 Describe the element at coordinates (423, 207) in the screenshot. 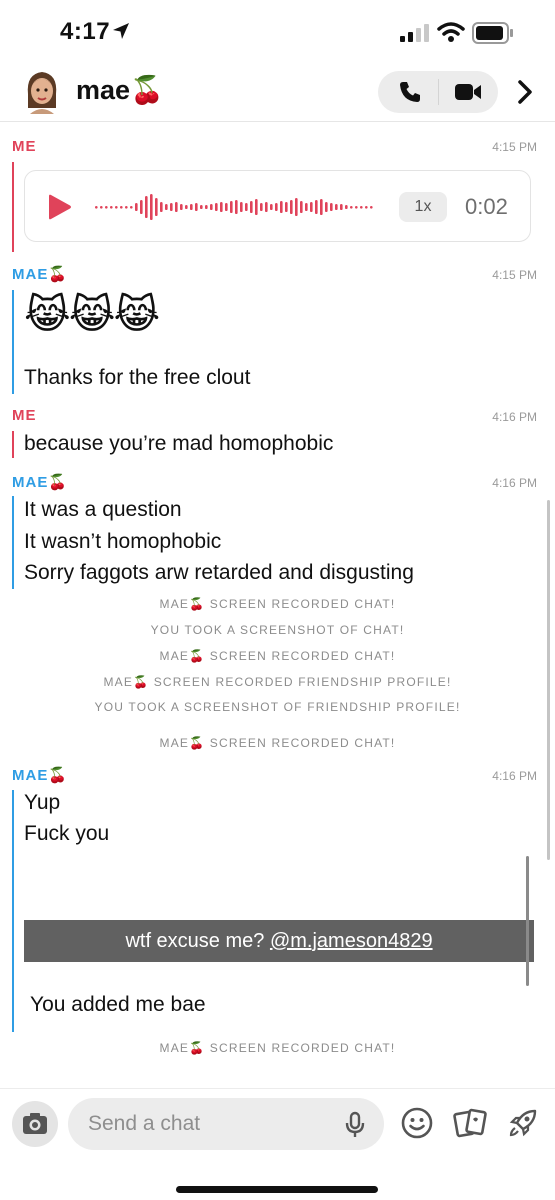

I see `playback-speed-button: 1x` at that location.